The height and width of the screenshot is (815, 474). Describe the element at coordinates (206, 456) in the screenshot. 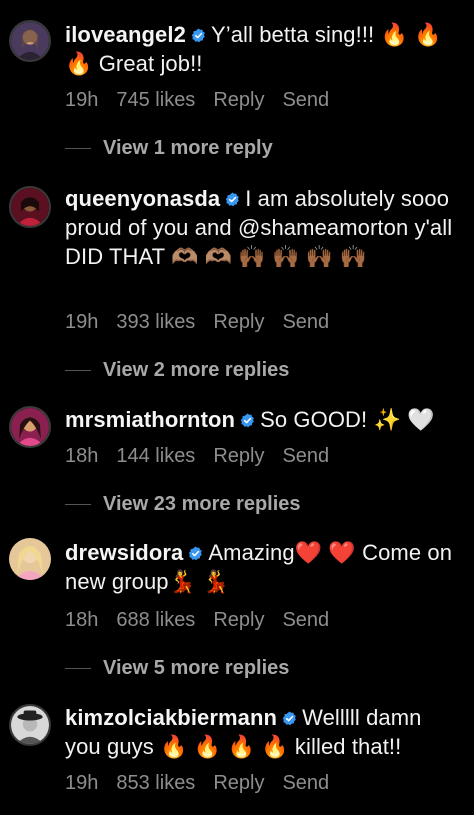

I see `comment-meta: 18h 144 likes Reply Send` at that location.